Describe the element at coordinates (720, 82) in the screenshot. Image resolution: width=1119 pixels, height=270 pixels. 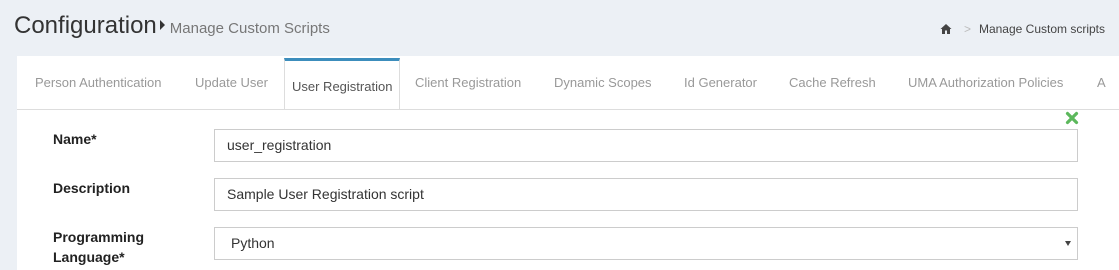
I see `tab-id-generator: Id Generator` at that location.